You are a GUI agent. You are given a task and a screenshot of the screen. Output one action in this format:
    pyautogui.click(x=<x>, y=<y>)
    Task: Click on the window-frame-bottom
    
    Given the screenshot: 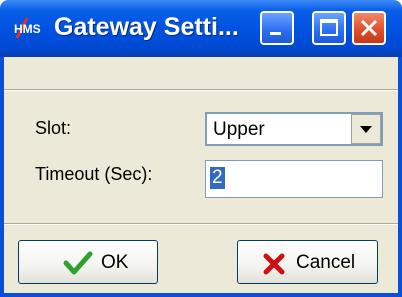 What is the action you would take?
    pyautogui.click(x=201, y=295)
    